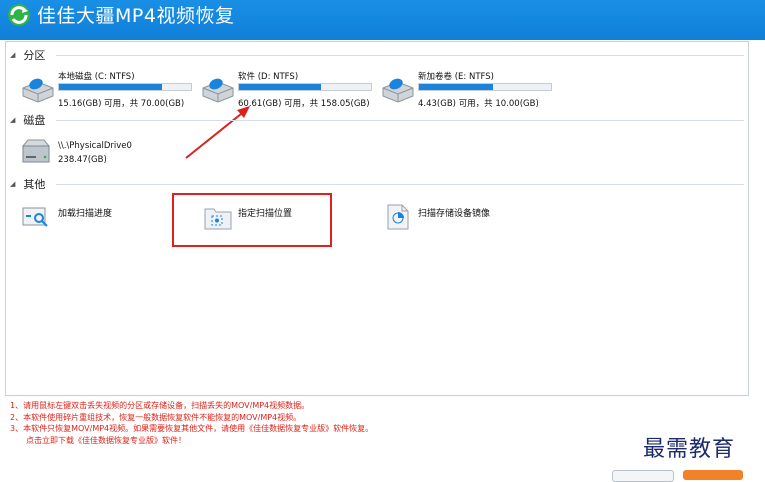 This screenshot has width=765, height=482. What do you see at coordinates (643, 476) in the screenshot?
I see `secondary-button` at bounding box center [643, 476].